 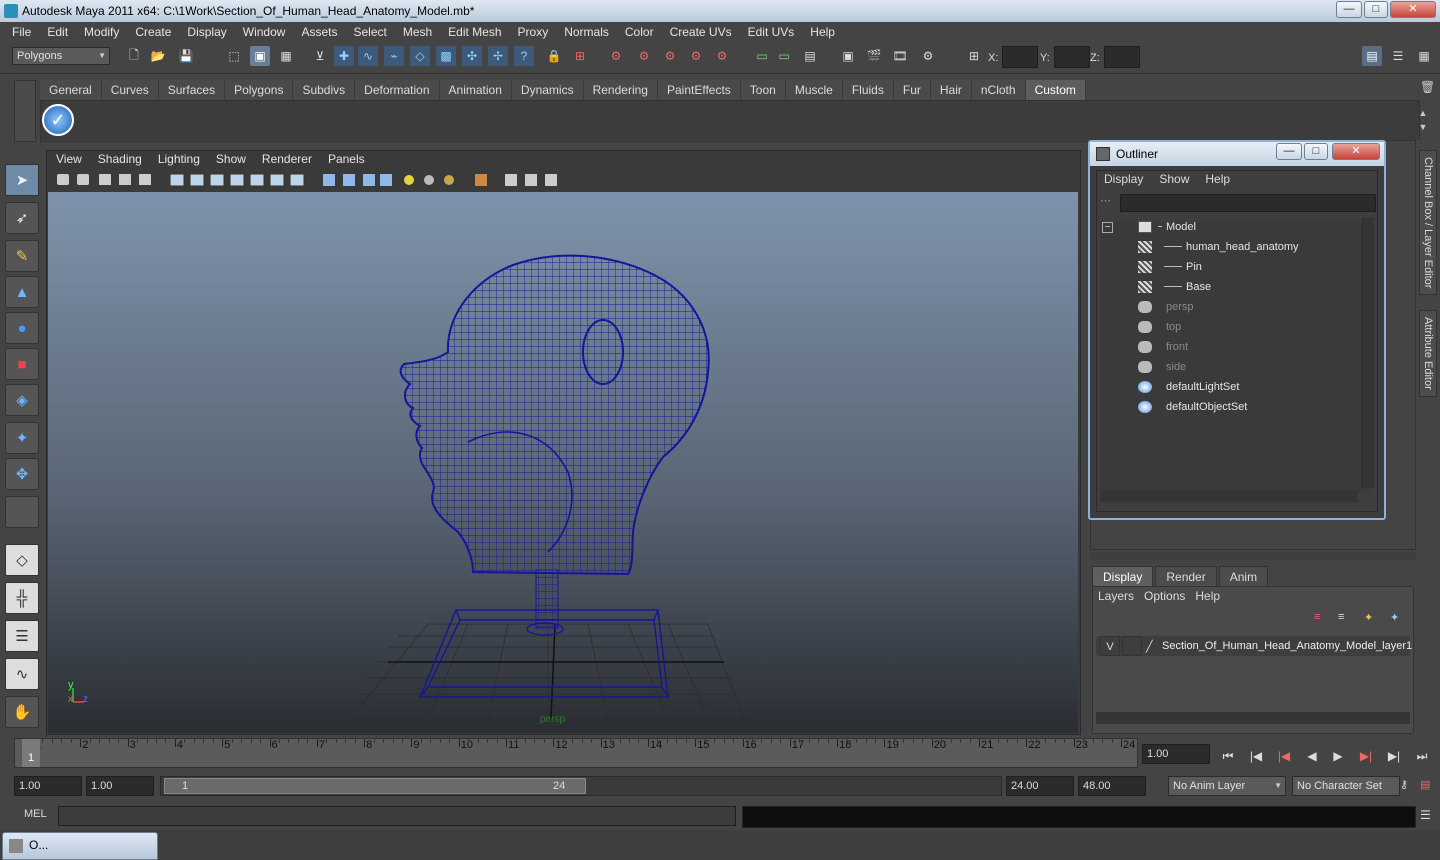 What do you see at coordinates (1413, 9) in the screenshot?
I see `close-button: ✕` at bounding box center [1413, 9].